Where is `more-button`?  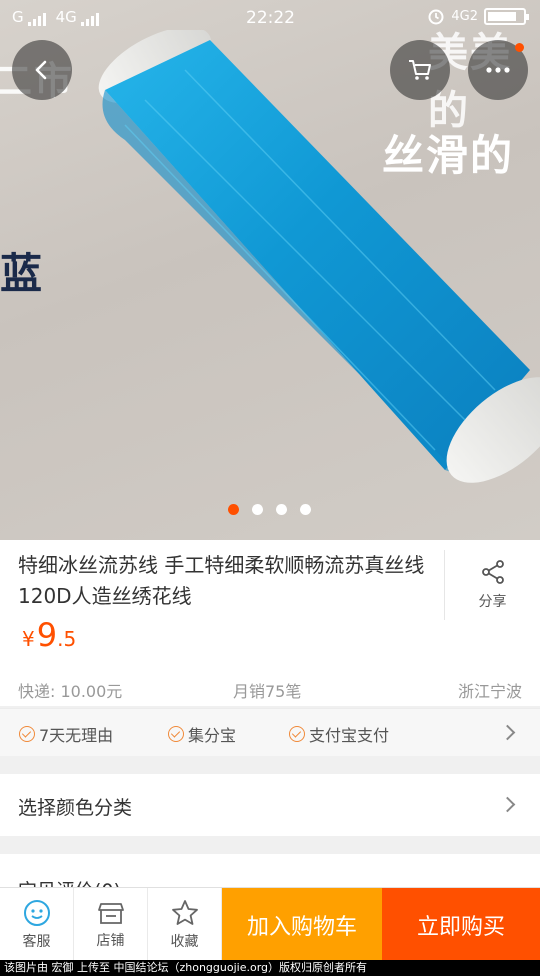
more-button is located at coordinates (498, 70).